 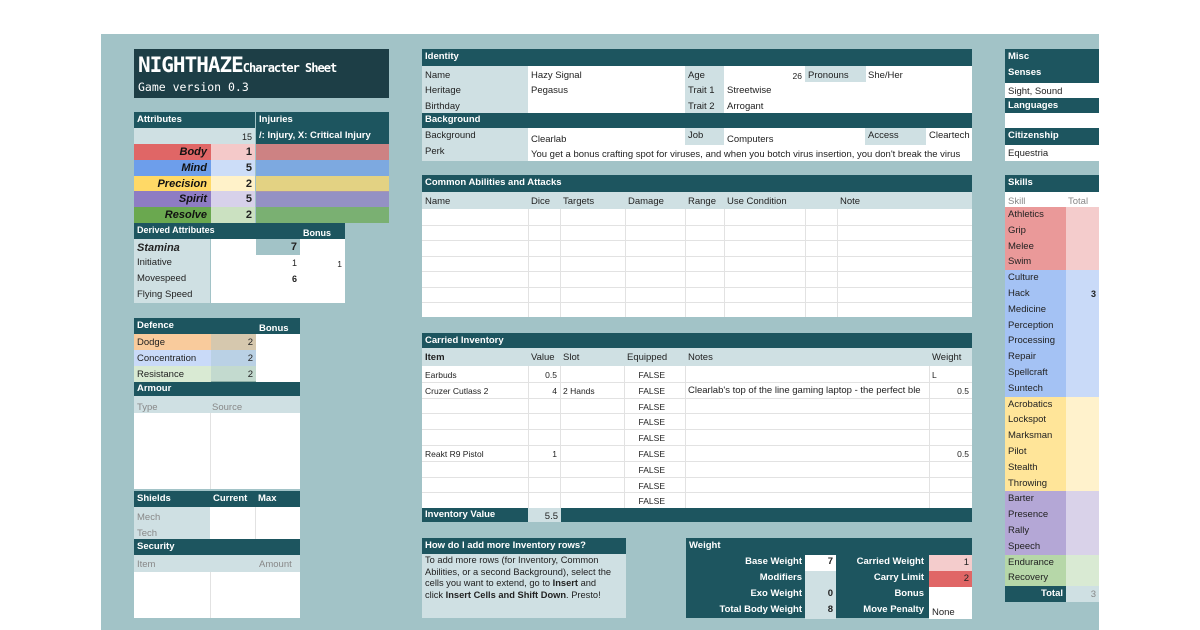 I want to click on weight-base-value: 7, so click(x=820, y=562).